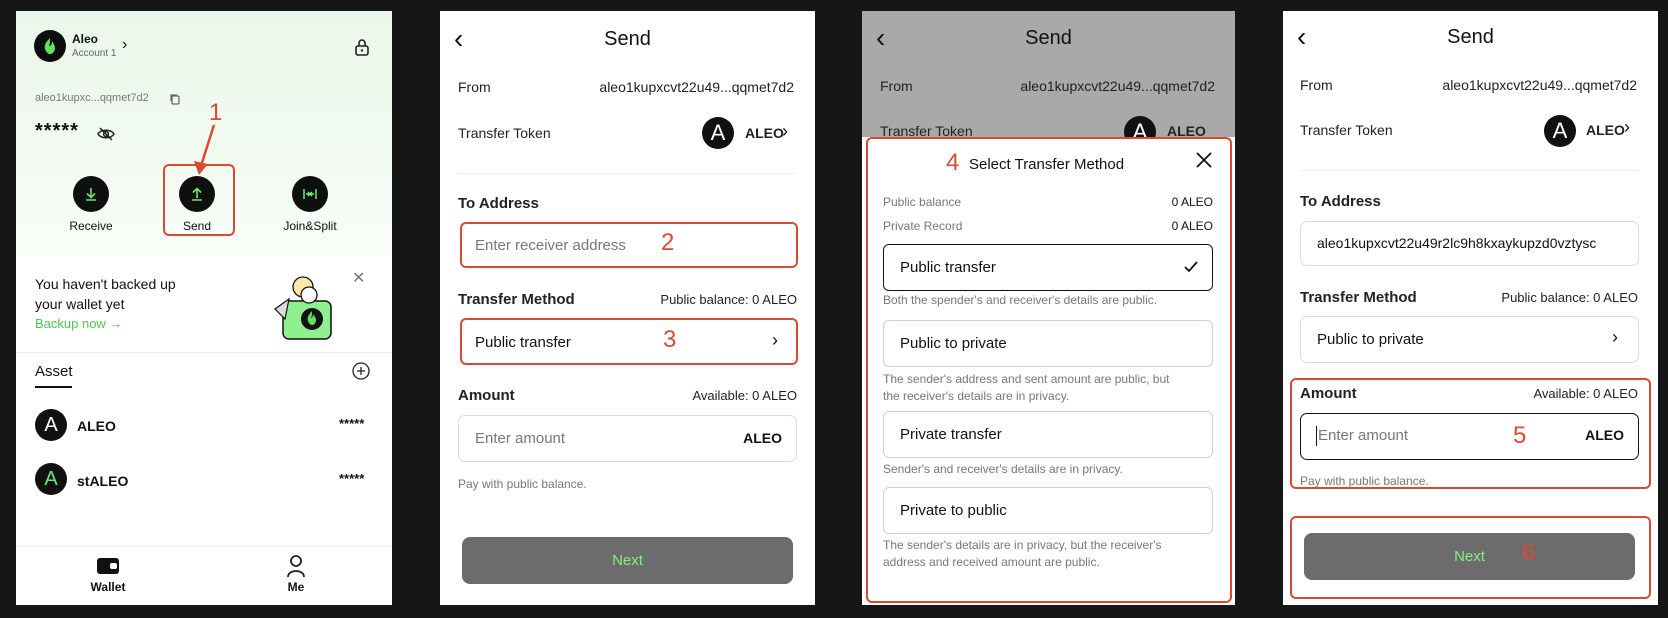 This screenshot has width=1668, height=618. I want to click on backup-notice: You haven't backed up your wallet yet, so click(105, 294).